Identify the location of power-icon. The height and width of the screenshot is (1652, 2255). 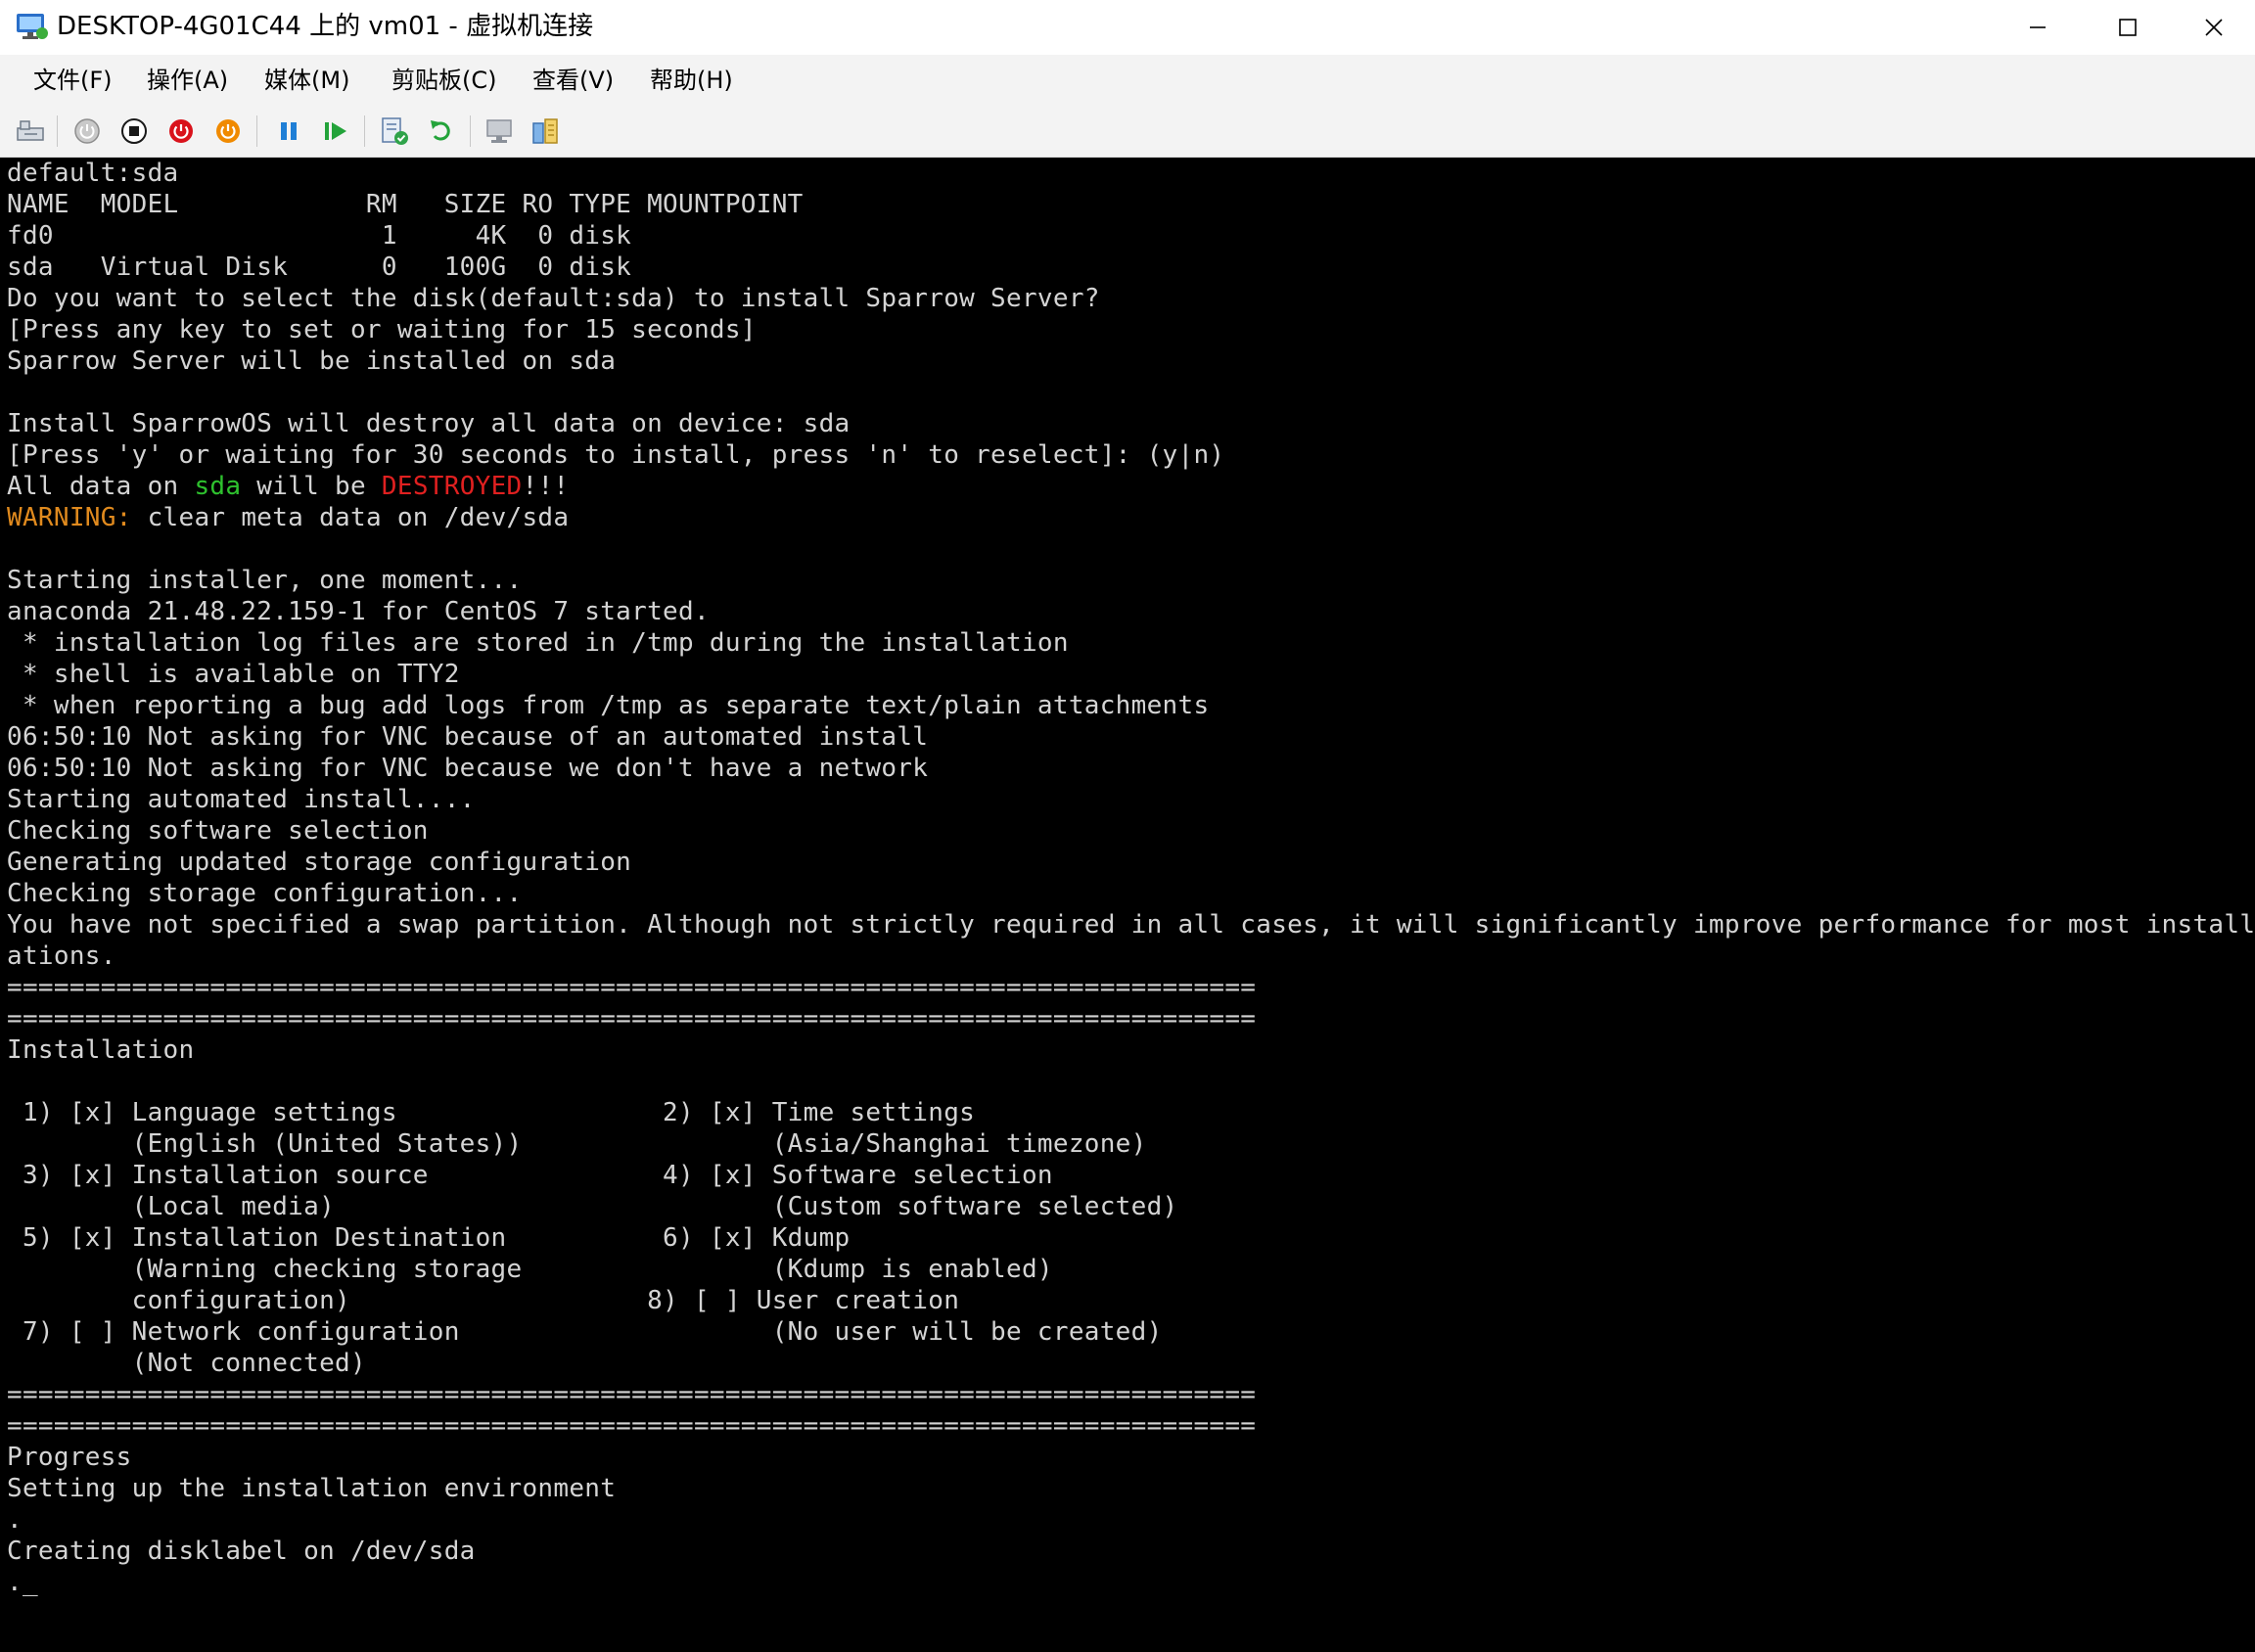
(228, 131).